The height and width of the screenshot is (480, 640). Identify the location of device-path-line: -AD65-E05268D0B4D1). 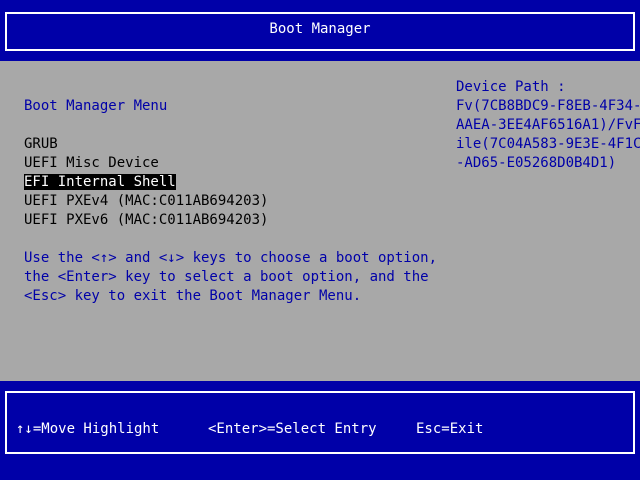
(536, 163).